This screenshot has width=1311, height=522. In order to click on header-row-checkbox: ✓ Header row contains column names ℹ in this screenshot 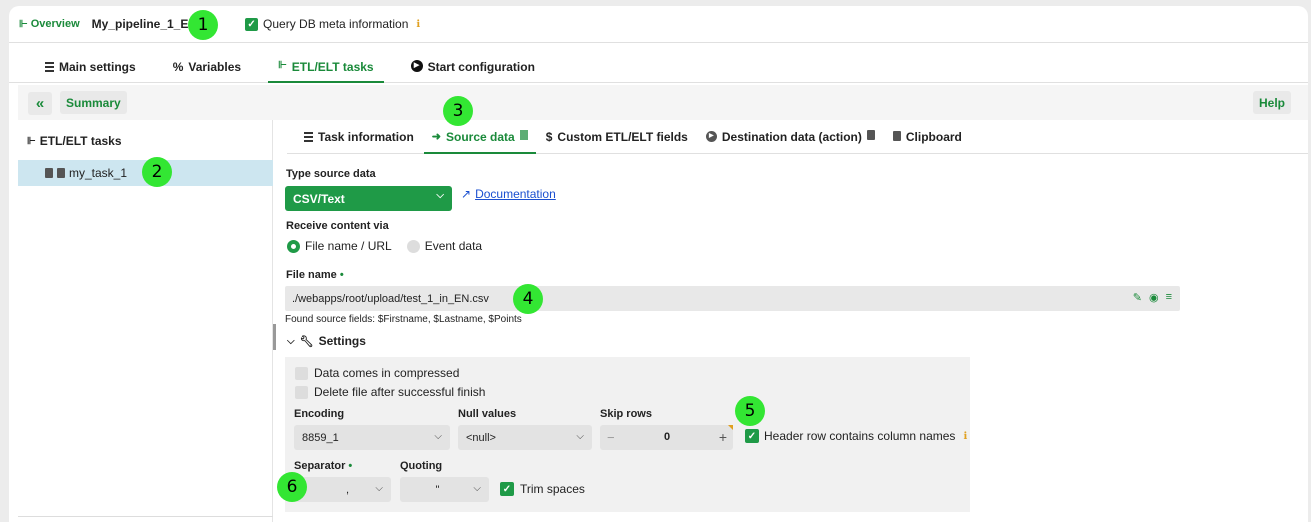, I will do `click(856, 436)`.